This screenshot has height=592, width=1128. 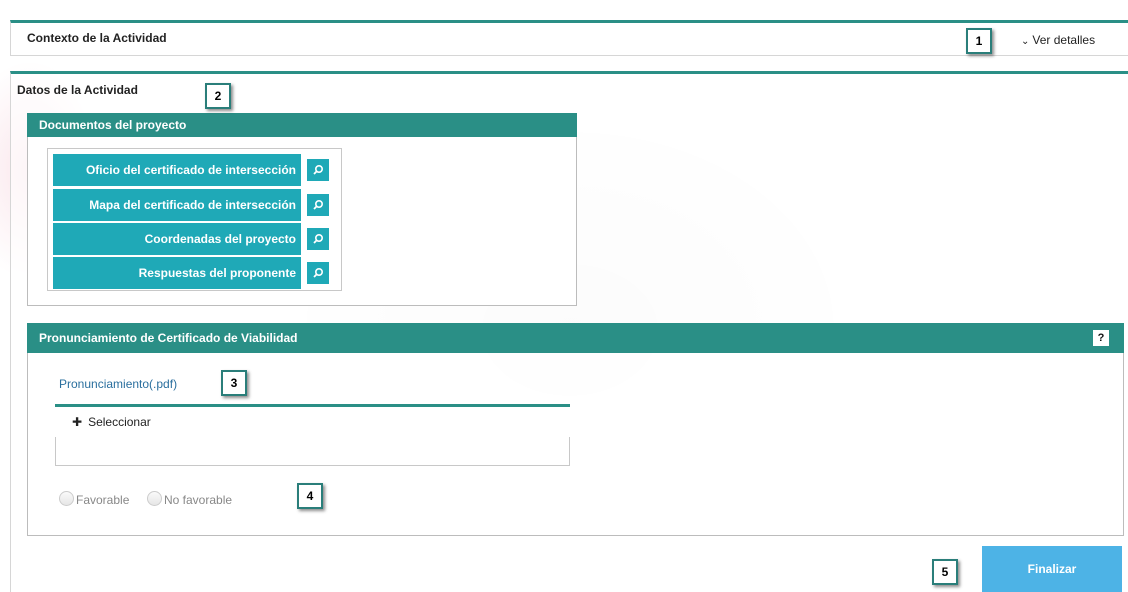 What do you see at coordinates (177, 273) in the screenshot?
I see `doc-button-respuestas: Respuestas del proponente` at bounding box center [177, 273].